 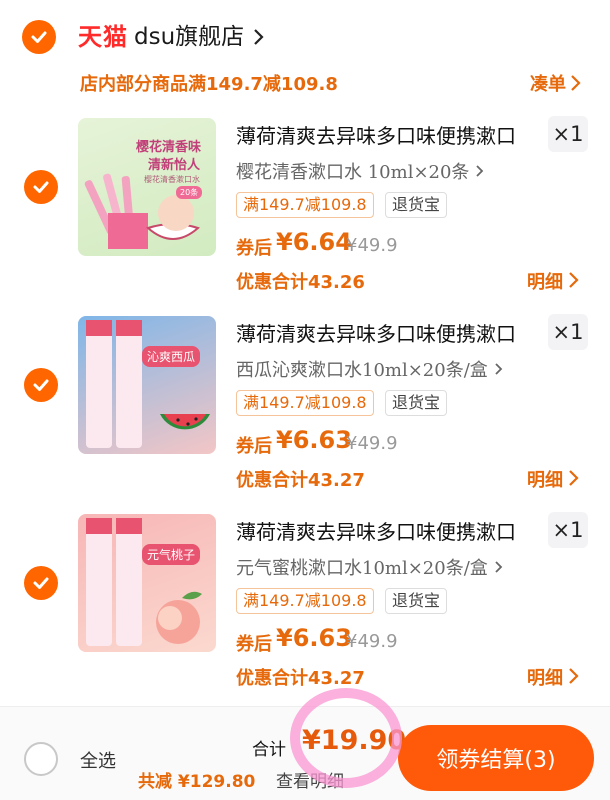 I want to click on thumb-caption: 清新怡人, so click(x=174, y=165).